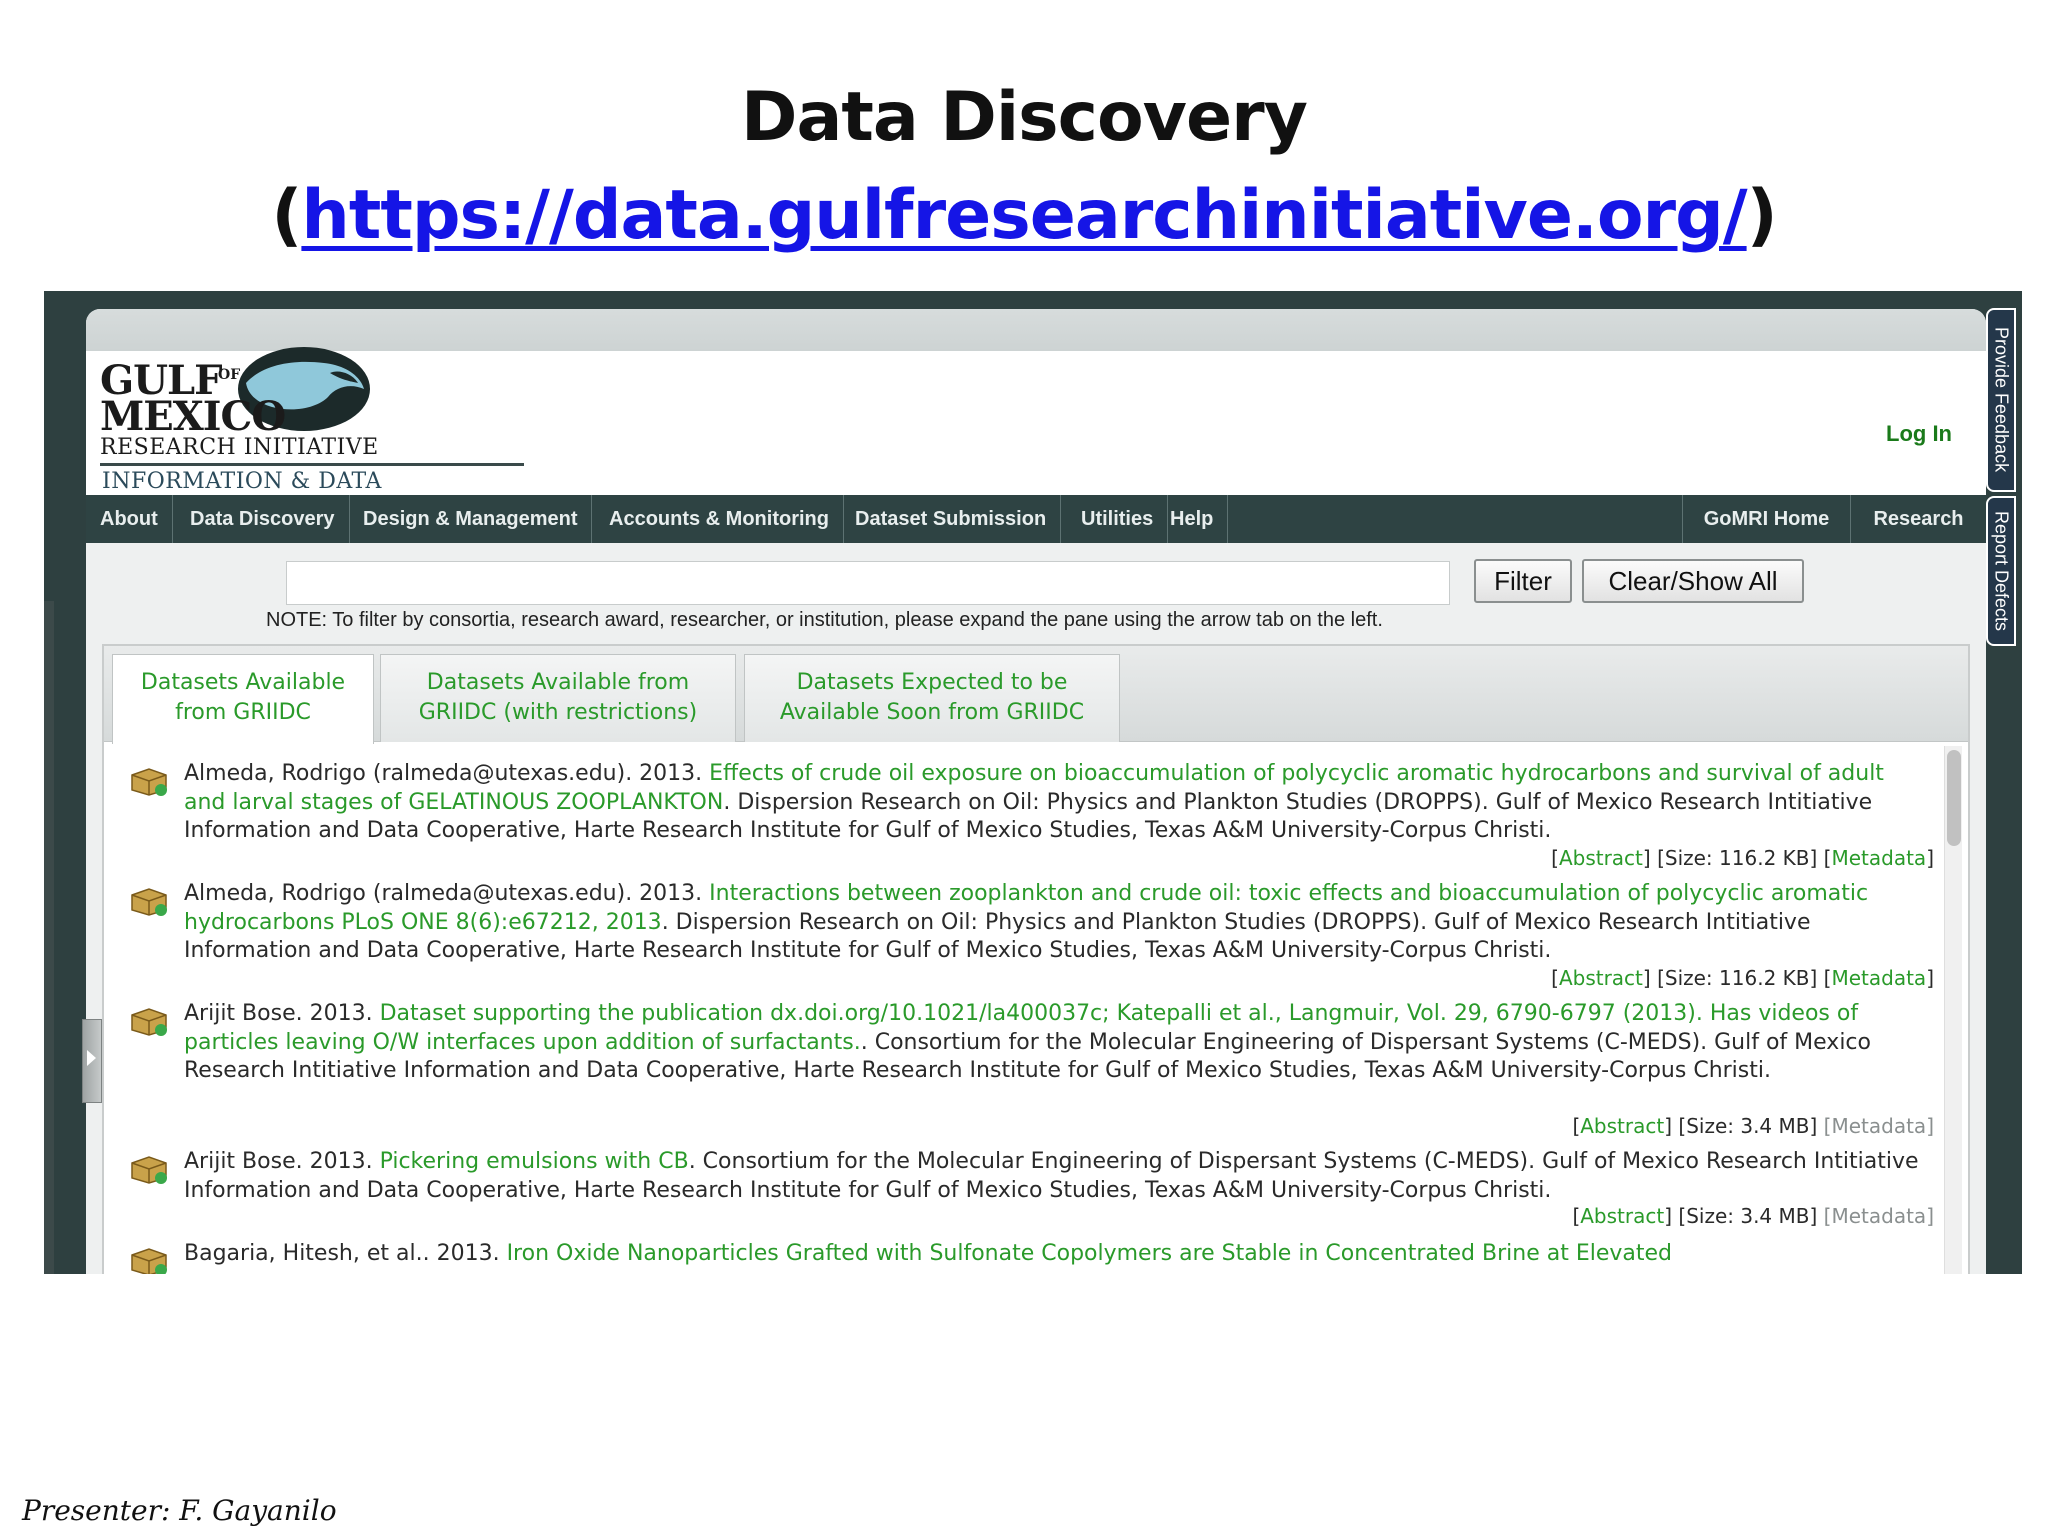 The image size is (2048, 1536). Describe the element at coordinates (312, 464) in the screenshot. I see `logo-divider` at that location.